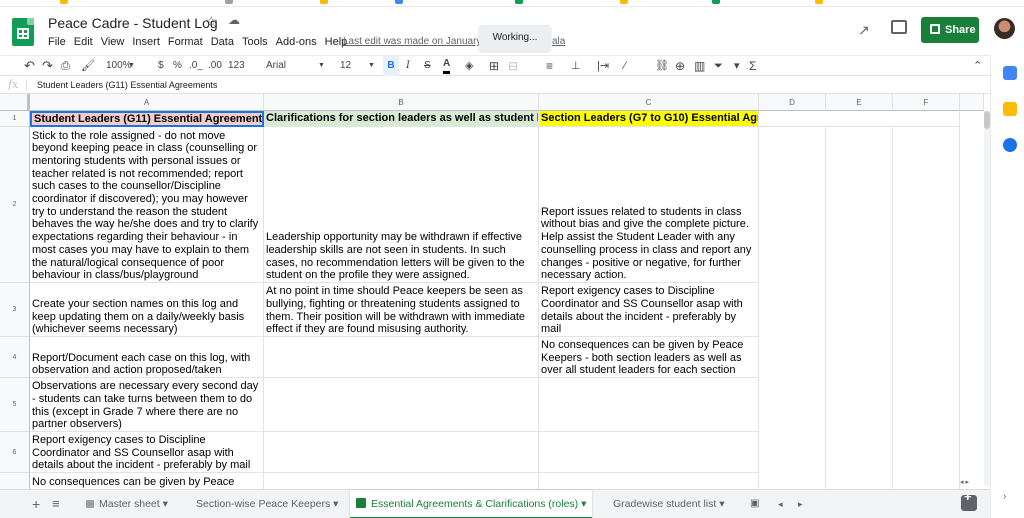 This screenshot has width=1024, height=518. Describe the element at coordinates (780, 504) in the screenshot. I see `scroll-tabs-left-icon: ◂` at that location.